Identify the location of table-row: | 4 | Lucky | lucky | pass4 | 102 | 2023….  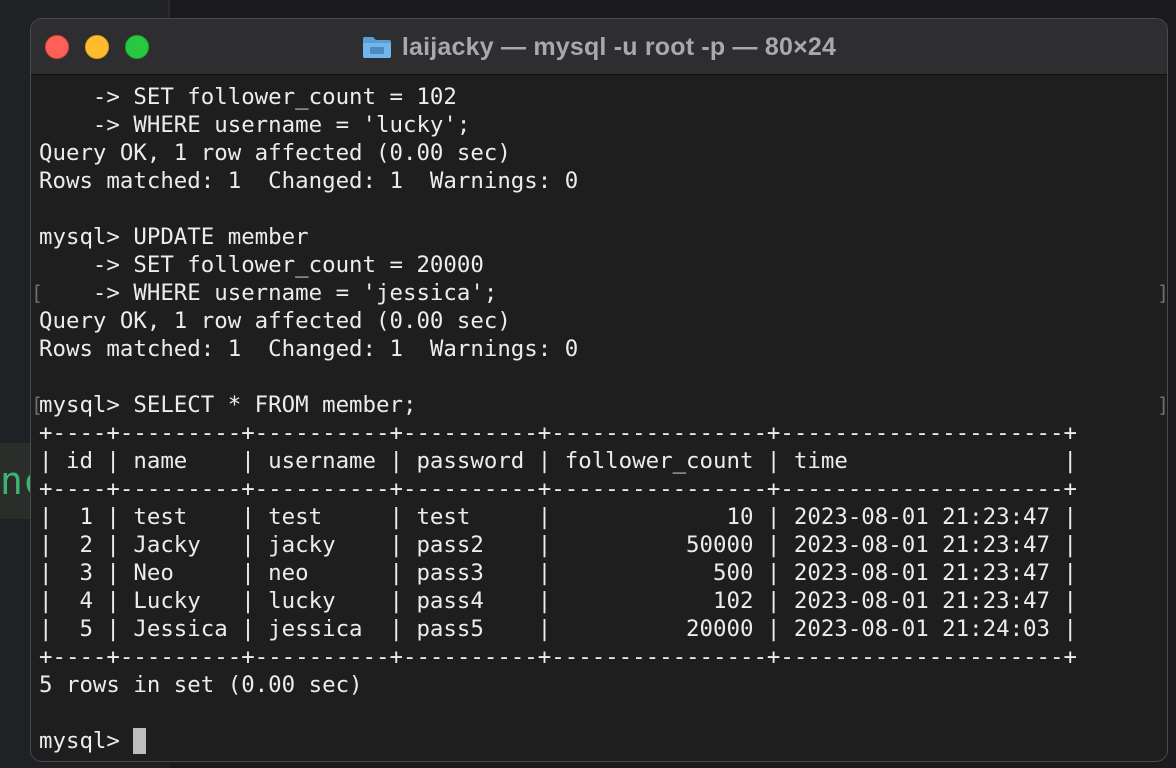
(558, 601).